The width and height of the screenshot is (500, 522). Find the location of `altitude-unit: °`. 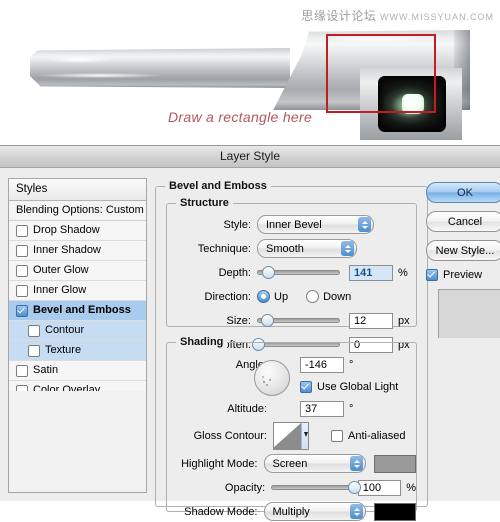

altitude-unit: ° is located at coordinates (351, 408).